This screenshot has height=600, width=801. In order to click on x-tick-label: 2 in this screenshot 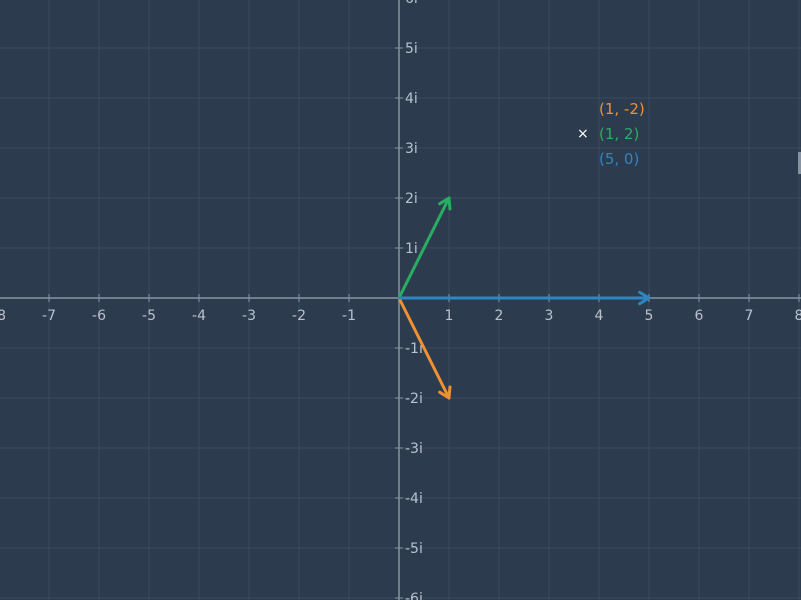, I will do `click(499, 316)`.